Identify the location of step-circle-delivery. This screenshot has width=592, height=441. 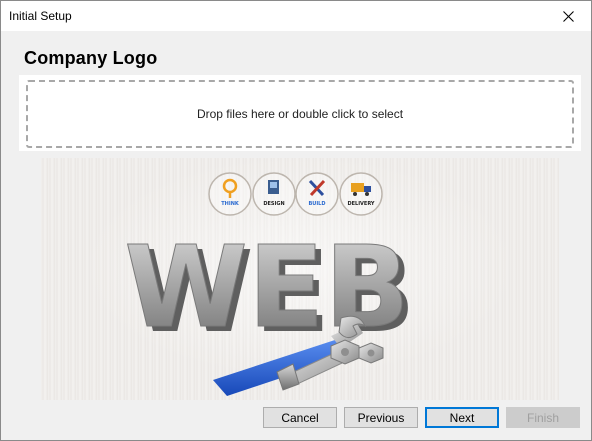
(361, 194).